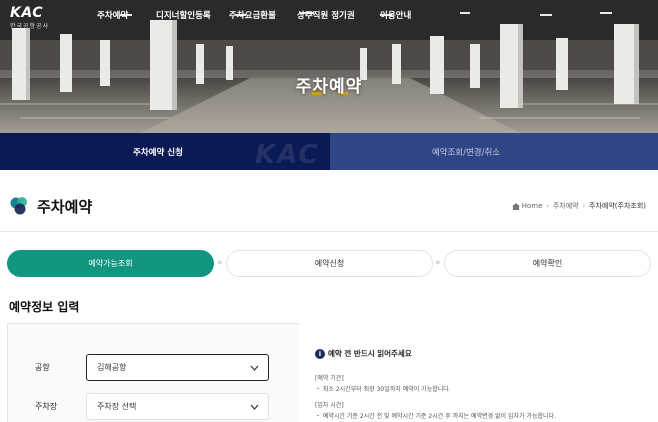 The width and height of the screenshot is (658, 422). Describe the element at coordinates (329, 405) in the screenshot. I see `notice-line: [입차 시간]` at that location.